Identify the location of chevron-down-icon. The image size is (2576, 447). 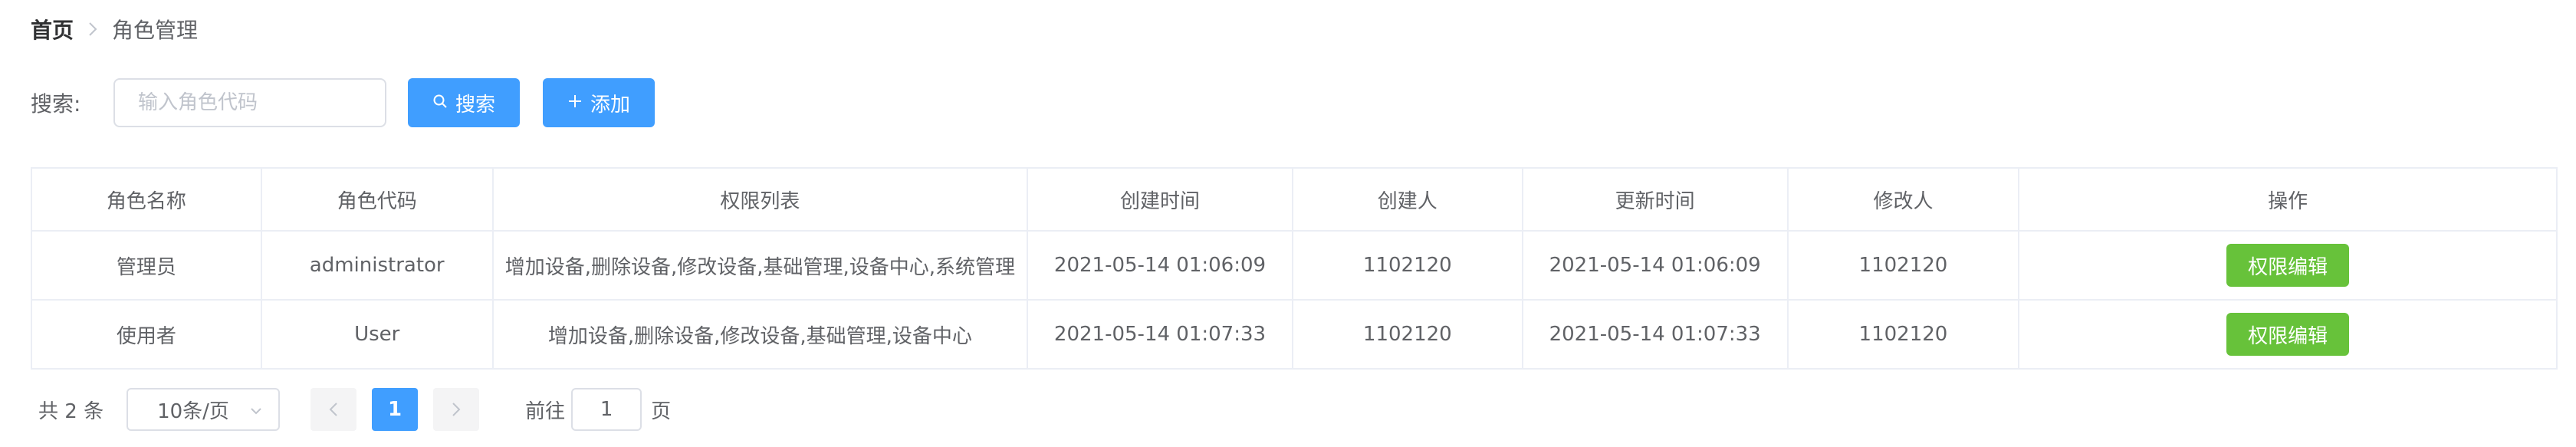
(256, 410).